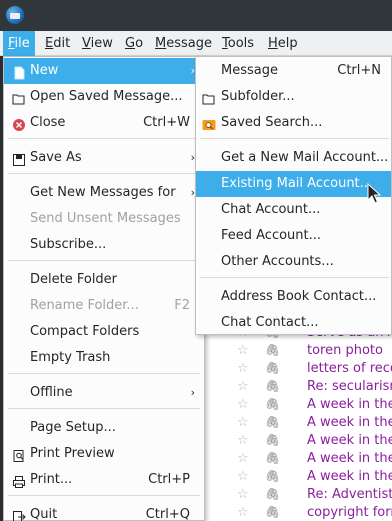 Image resolution: width=392 pixels, height=521 pixels. What do you see at coordinates (19, 480) in the screenshot?
I see `printer-icon` at bounding box center [19, 480].